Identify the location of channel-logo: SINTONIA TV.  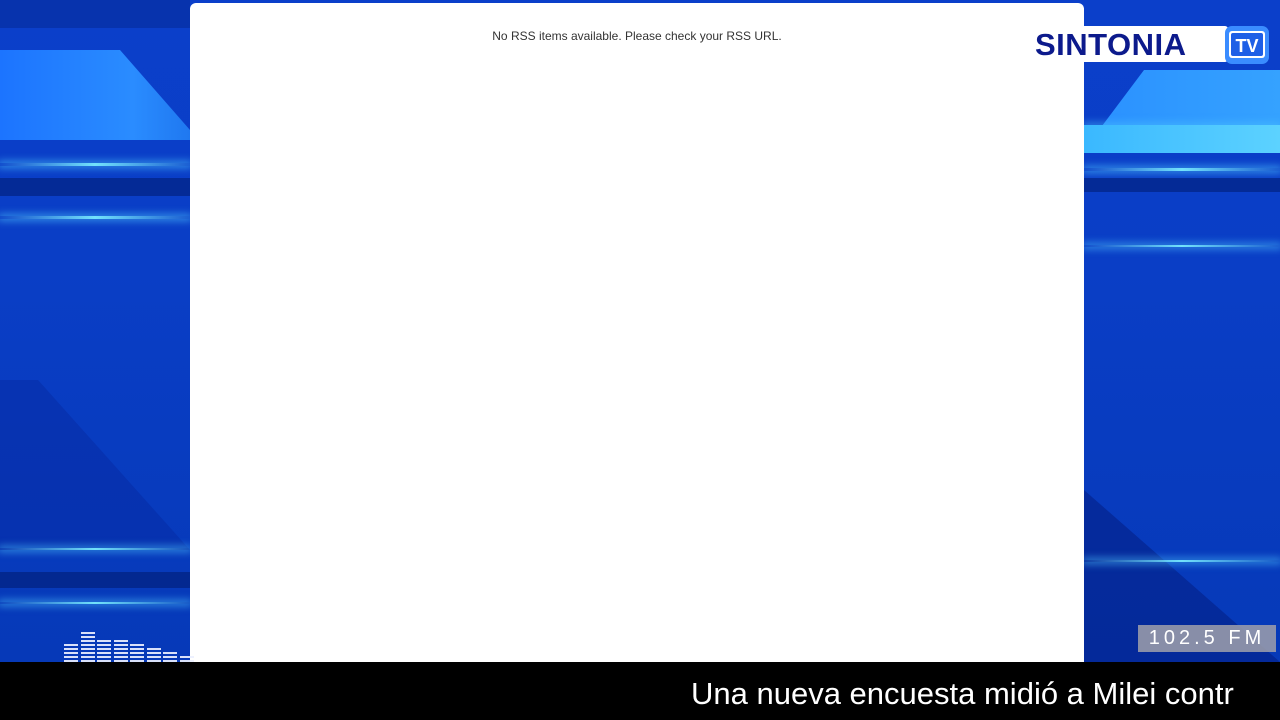
(1151, 45).